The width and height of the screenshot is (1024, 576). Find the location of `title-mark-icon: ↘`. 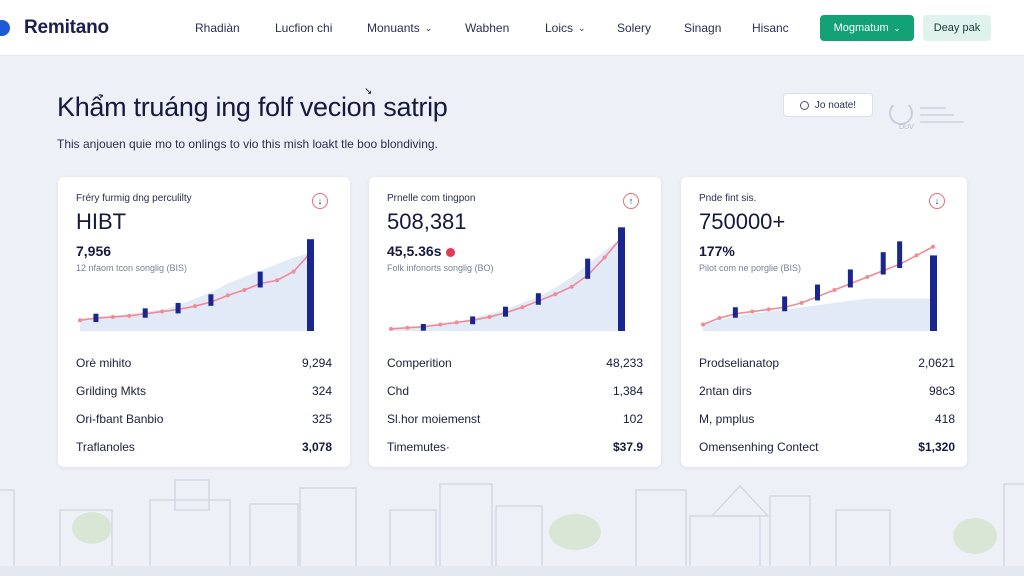

title-mark-icon: ↘ is located at coordinates (368, 91).